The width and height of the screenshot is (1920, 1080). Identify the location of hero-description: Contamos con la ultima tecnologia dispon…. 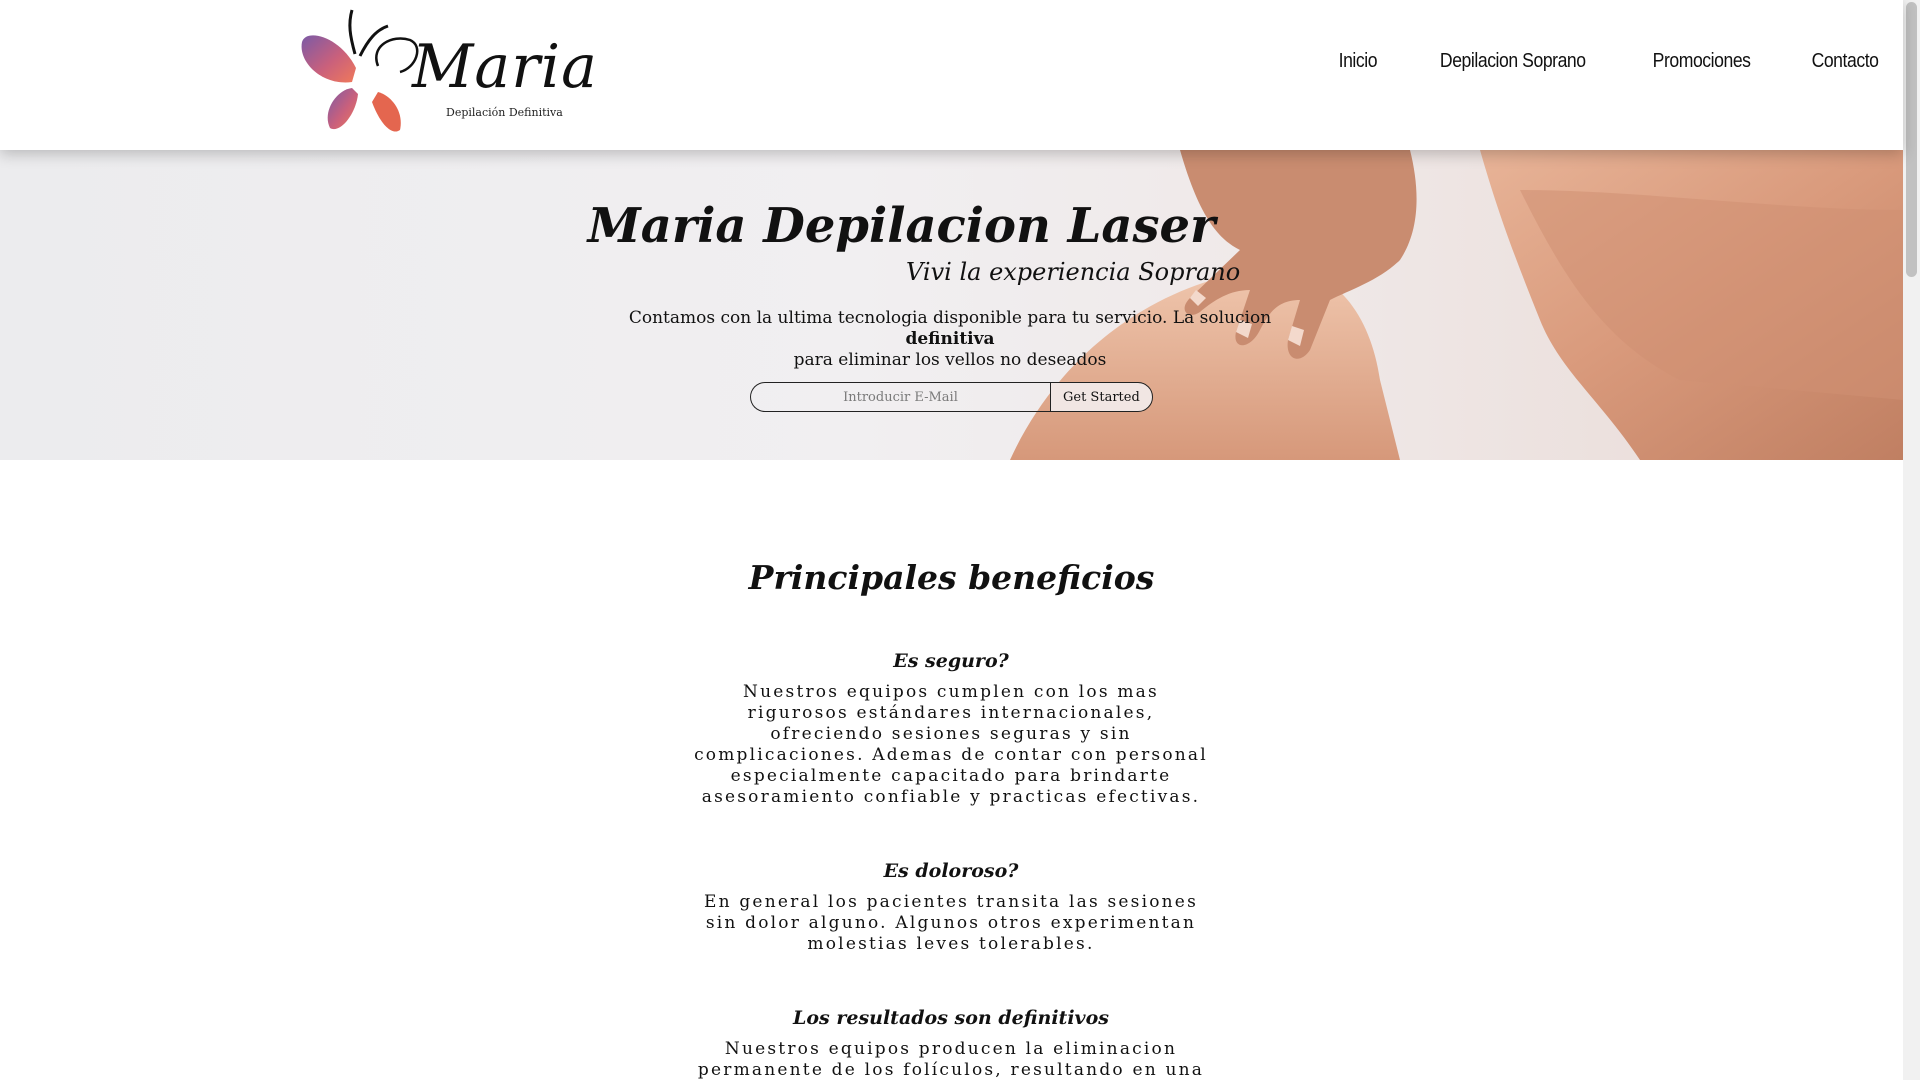
(950, 339).